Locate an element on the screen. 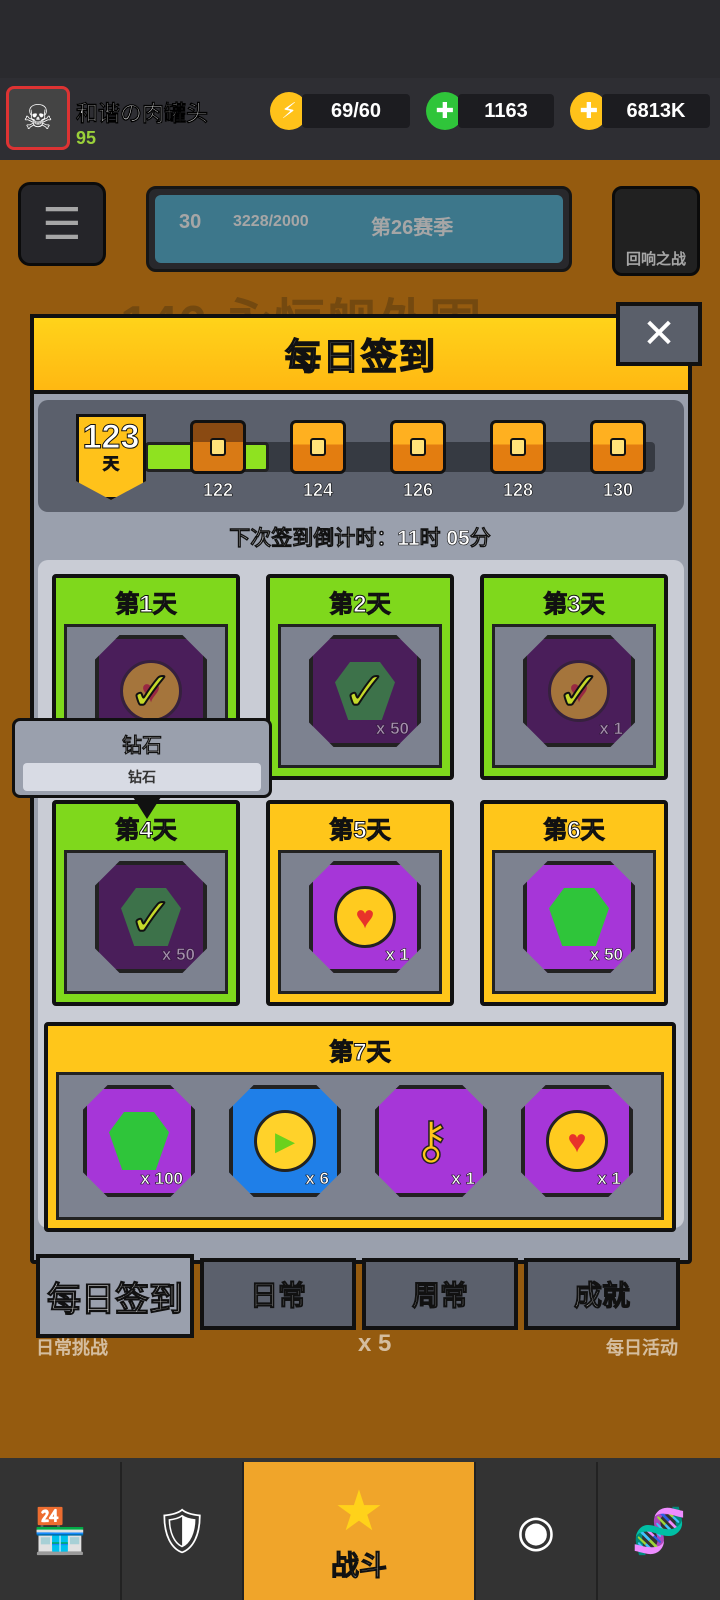 Image resolution: width=720 pixels, height=1600 pixels. energy-multiplier: x 5 is located at coordinates (375, 1343).